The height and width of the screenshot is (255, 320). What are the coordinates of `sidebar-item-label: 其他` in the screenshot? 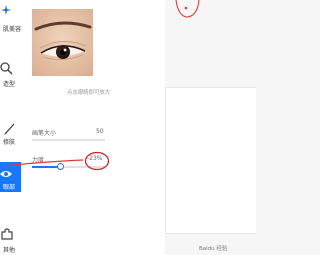 It's located at (9, 250).